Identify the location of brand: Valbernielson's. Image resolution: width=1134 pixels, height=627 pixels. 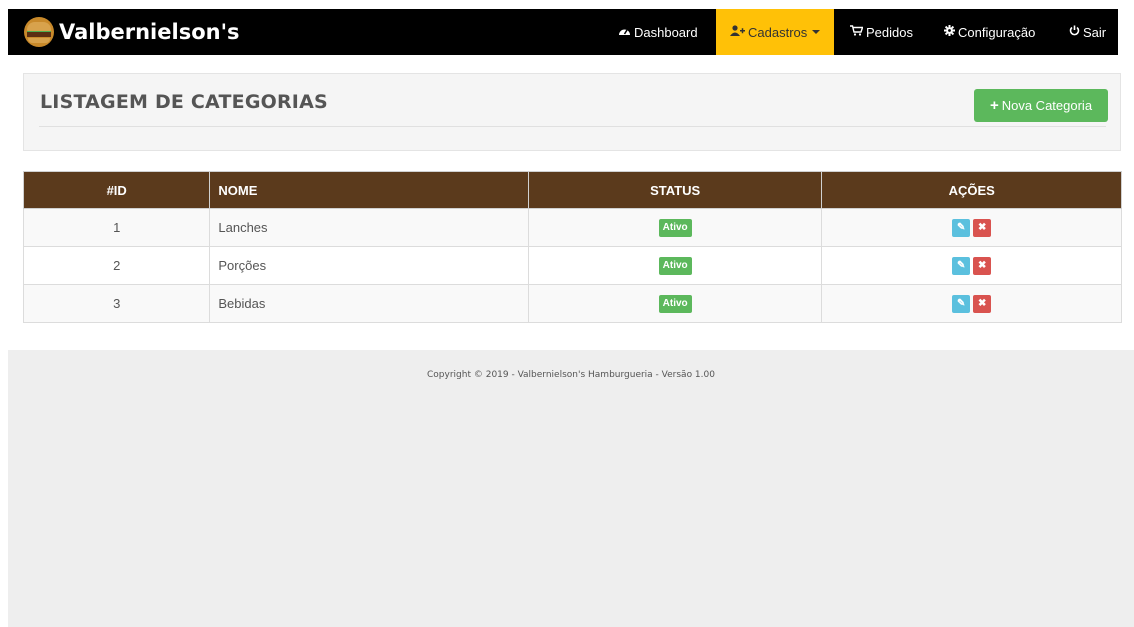
(132, 32).